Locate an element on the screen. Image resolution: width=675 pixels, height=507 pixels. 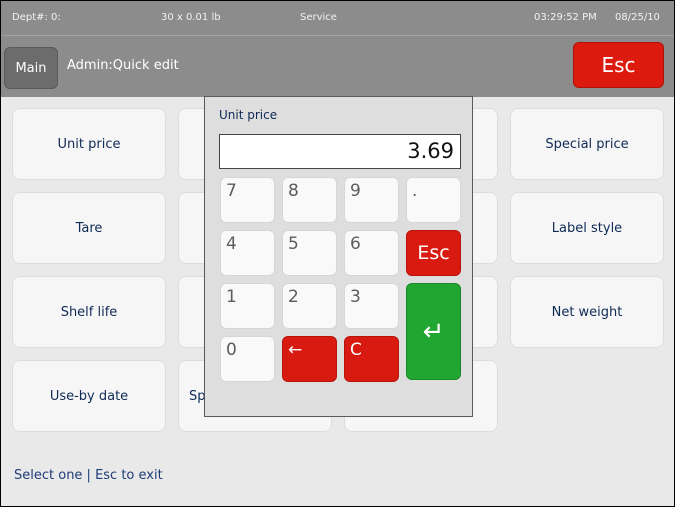
backspace-icon: ← is located at coordinates (295, 350).